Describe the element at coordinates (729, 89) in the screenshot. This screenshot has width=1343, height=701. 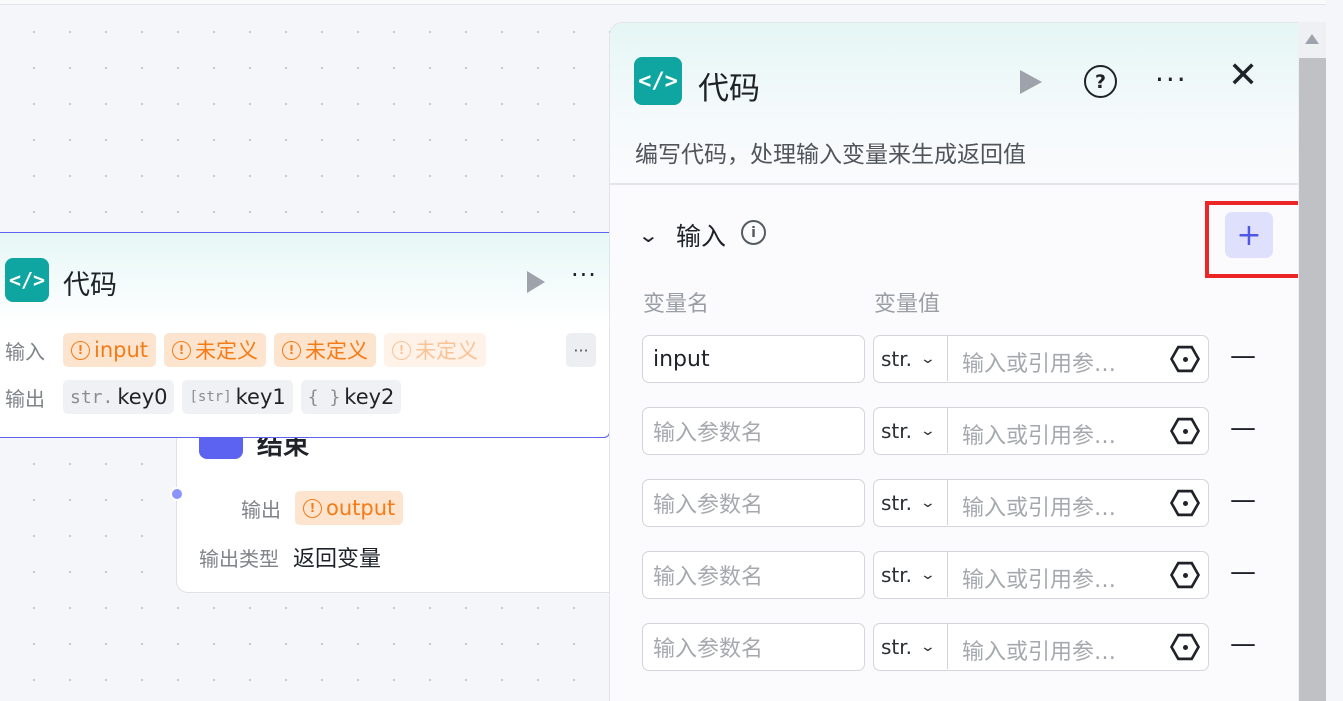
I see `panel-title: 代码` at that location.